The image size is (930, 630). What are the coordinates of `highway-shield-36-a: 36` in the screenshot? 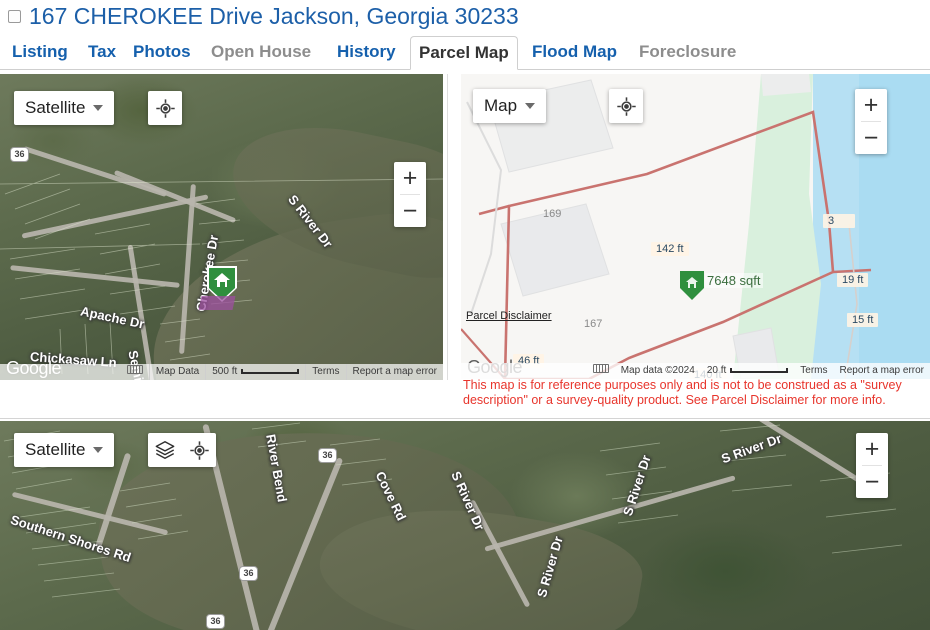 It's located at (327, 455).